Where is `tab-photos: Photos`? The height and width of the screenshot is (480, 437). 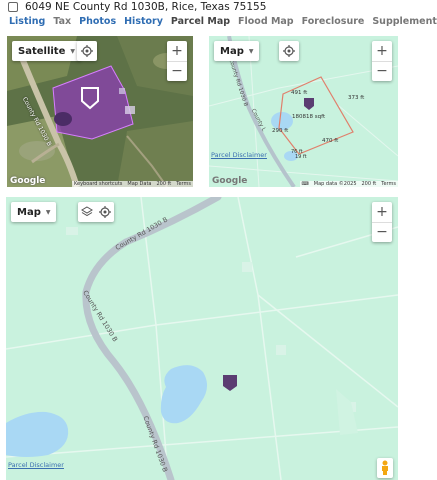
tab-photos: Photos is located at coordinates (97, 22).